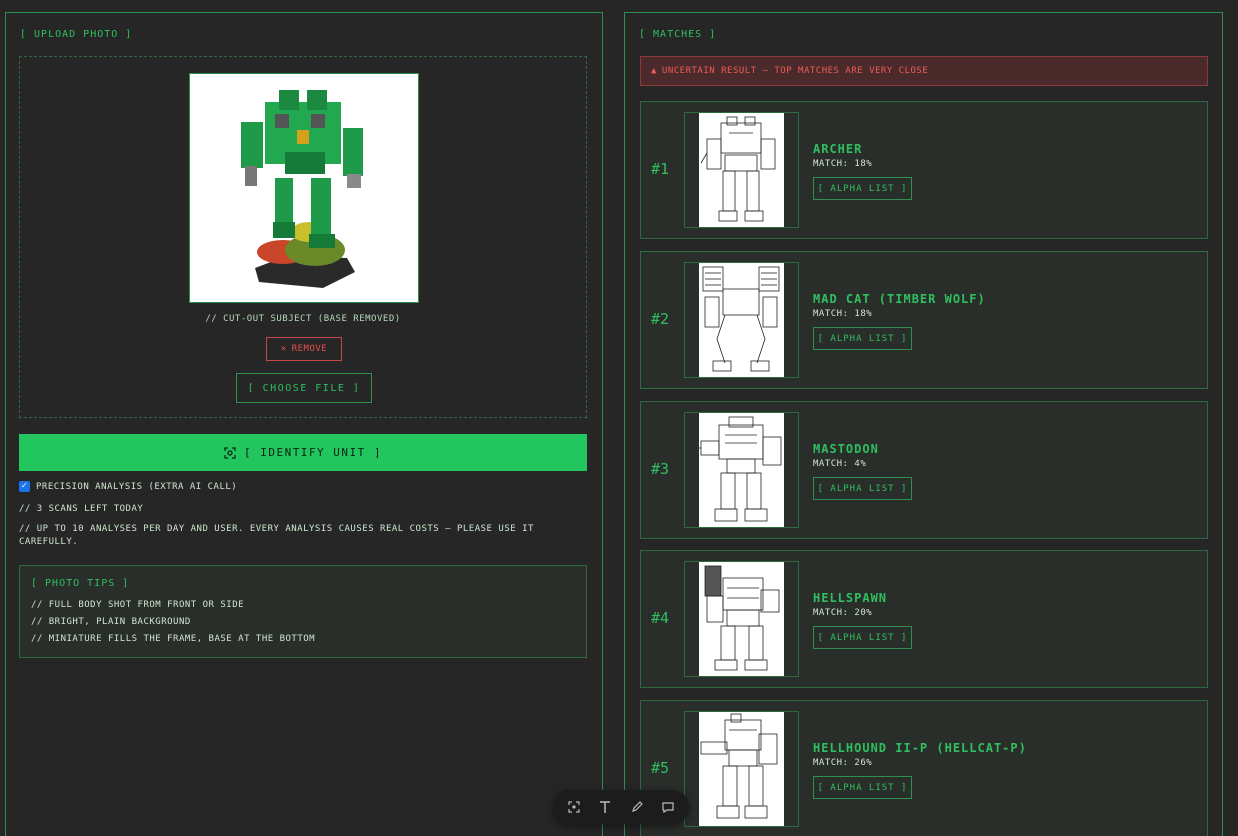  Describe the element at coordinates (654, 71) in the screenshot. I see `warning-triangle-icon: ▲` at that location.